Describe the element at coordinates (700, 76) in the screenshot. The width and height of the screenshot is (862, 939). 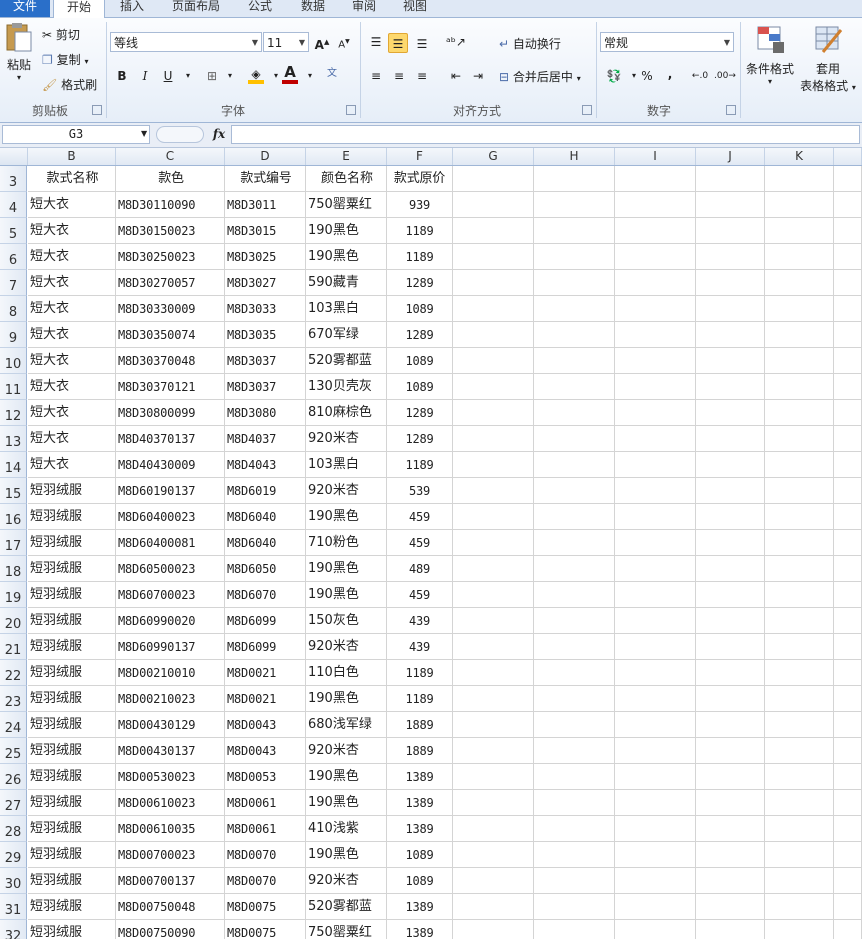
I see `increase-decimal-button: ←.0` at that location.